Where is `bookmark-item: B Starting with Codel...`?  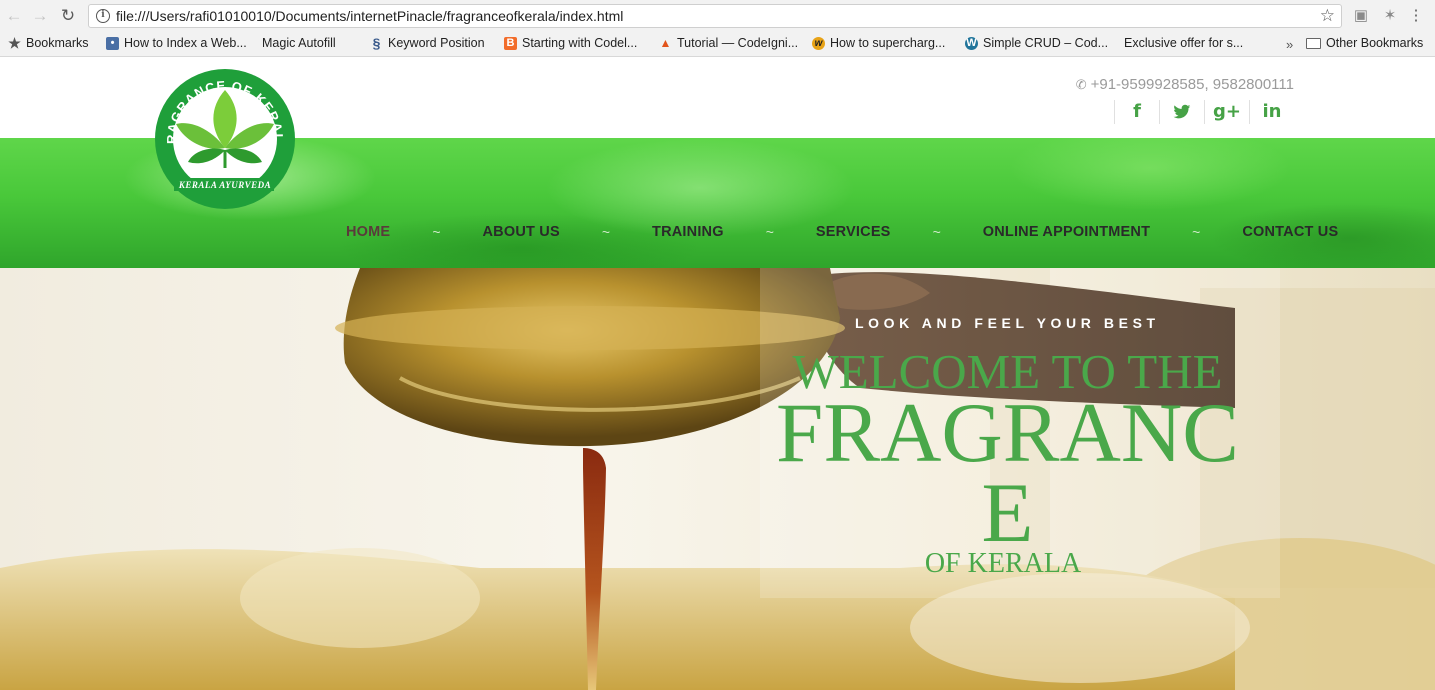 bookmark-item: B Starting with Codel... is located at coordinates (570, 43).